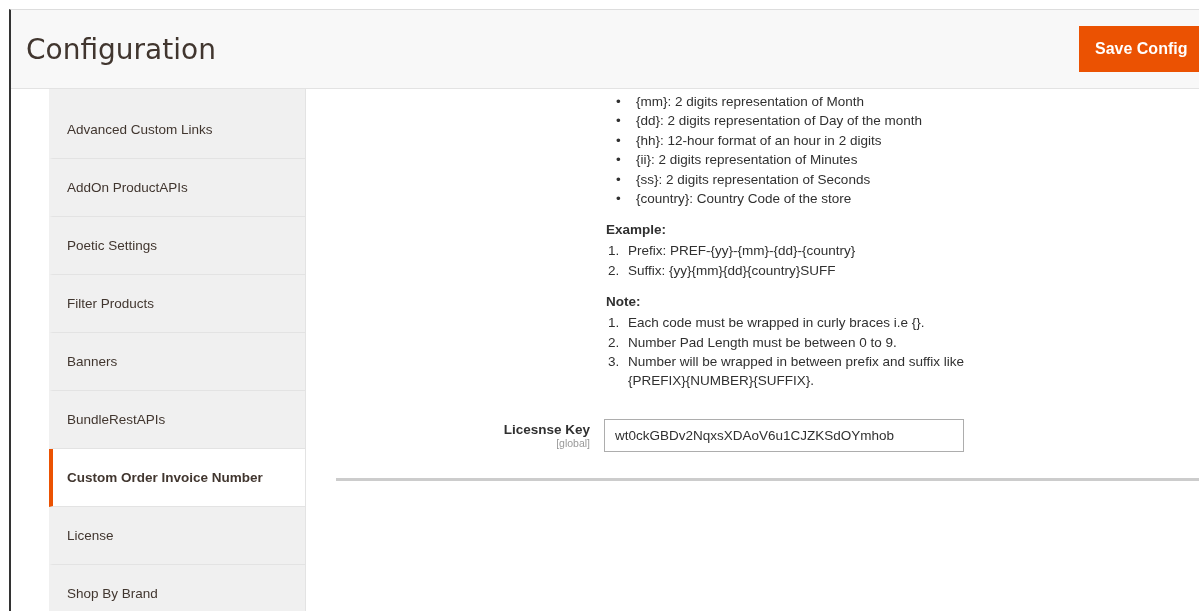 The image size is (1199, 611). Describe the element at coordinates (759, 140) in the screenshot. I see `help-bullet-text: {hh}: 12-hour format of an hour in 2 digits` at that location.